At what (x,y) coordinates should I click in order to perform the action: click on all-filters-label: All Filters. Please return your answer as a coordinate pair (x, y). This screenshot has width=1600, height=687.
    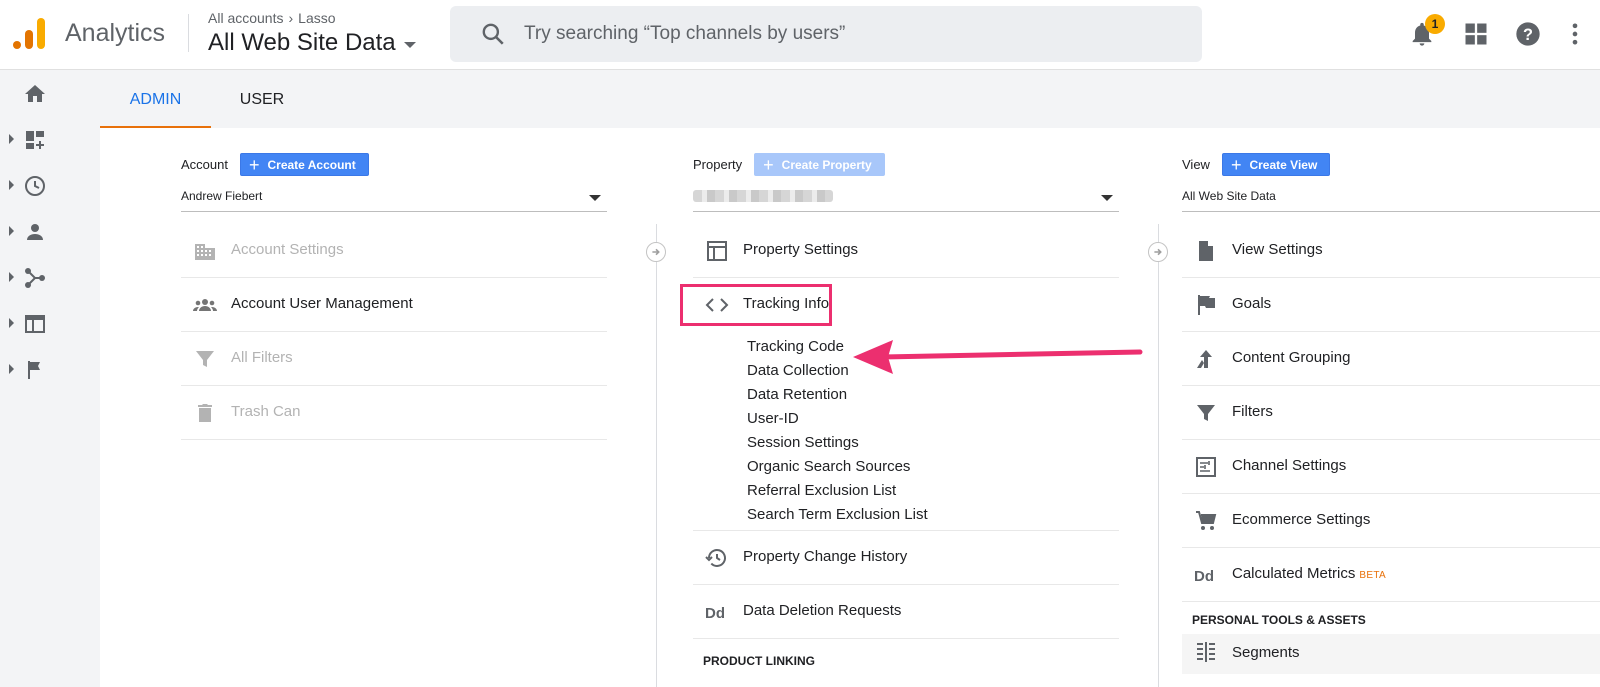
    Looking at the image, I should click on (262, 357).